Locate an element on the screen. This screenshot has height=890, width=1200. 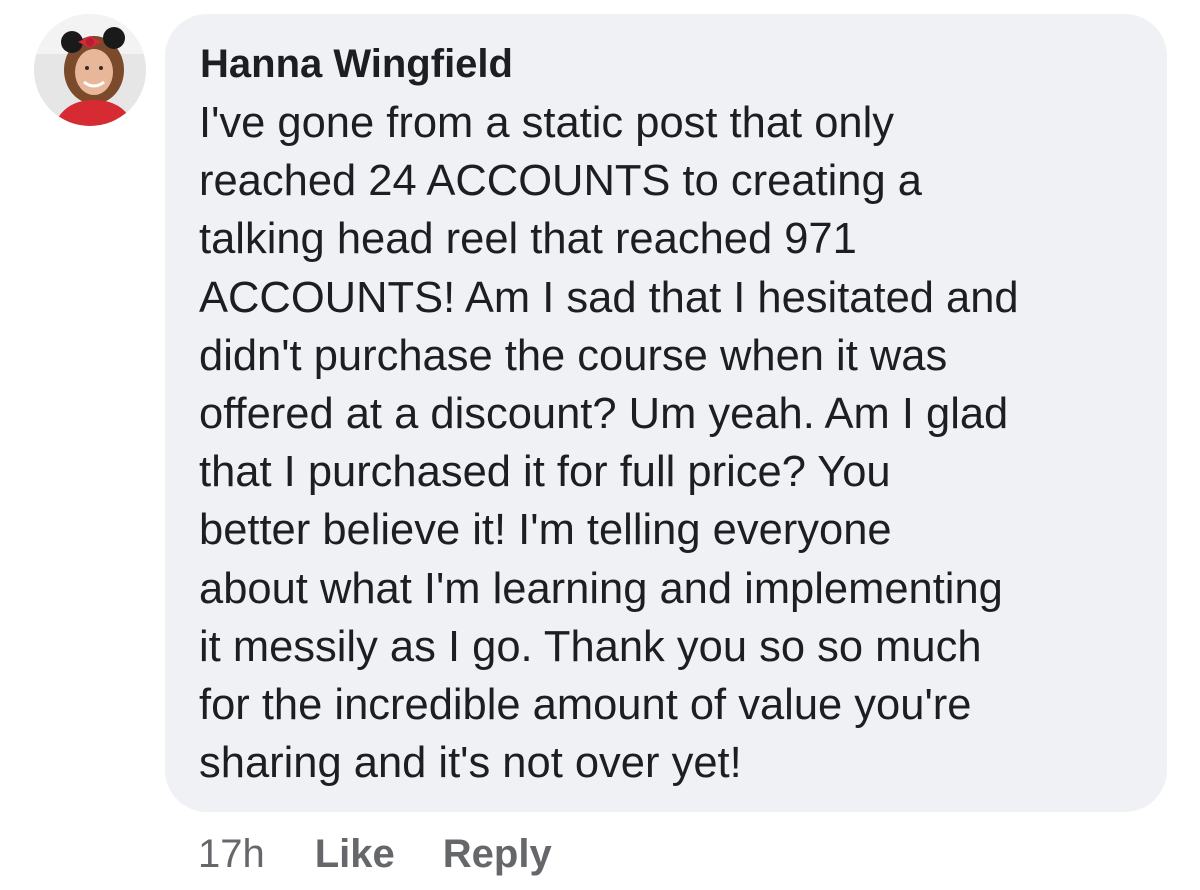
like-button: Like is located at coordinates (355, 854).